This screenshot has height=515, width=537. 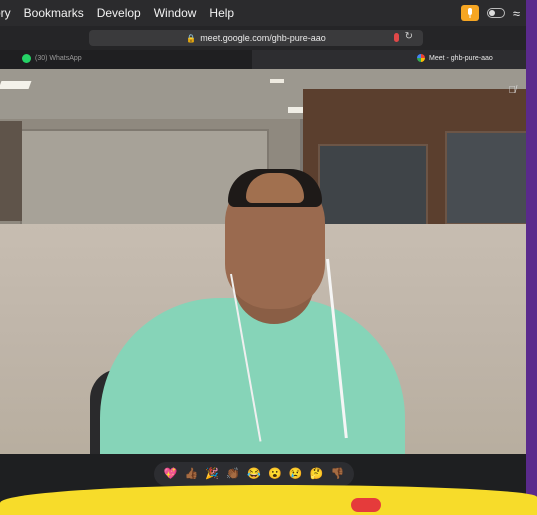 What do you see at coordinates (516, 13) in the screenshot?
I see `wifi-icon: ≈` at bounding box center [516, 13].